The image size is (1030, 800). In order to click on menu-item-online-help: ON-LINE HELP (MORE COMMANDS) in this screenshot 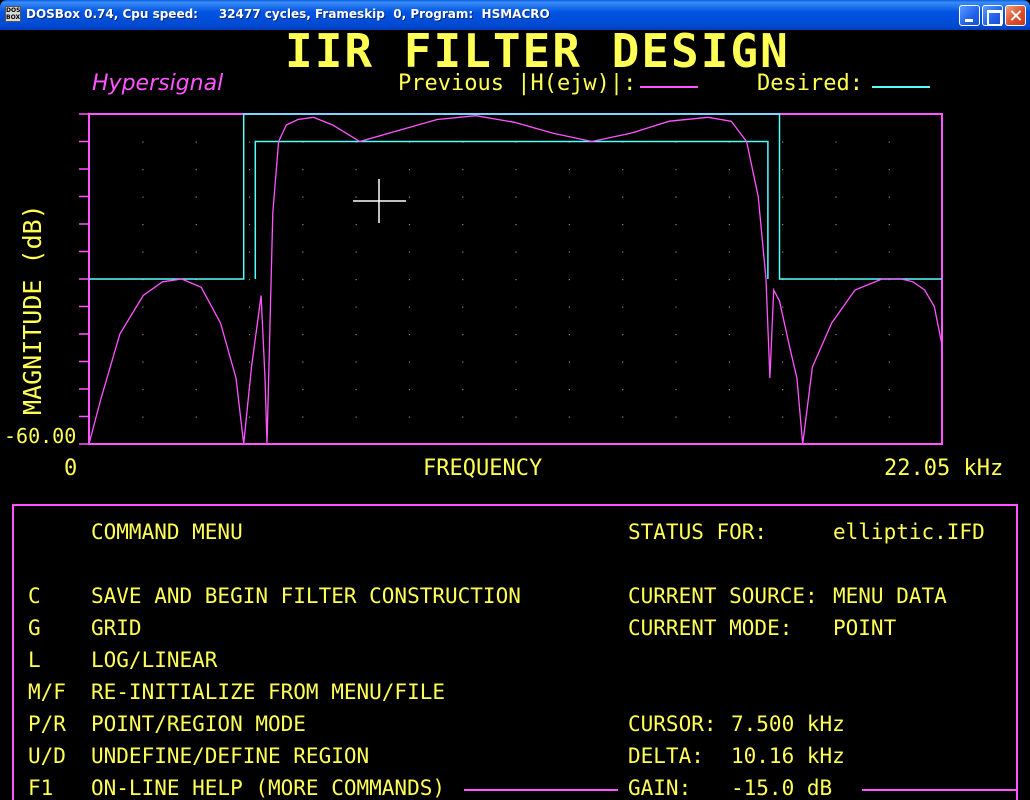, I will do `click(268, 788)`.